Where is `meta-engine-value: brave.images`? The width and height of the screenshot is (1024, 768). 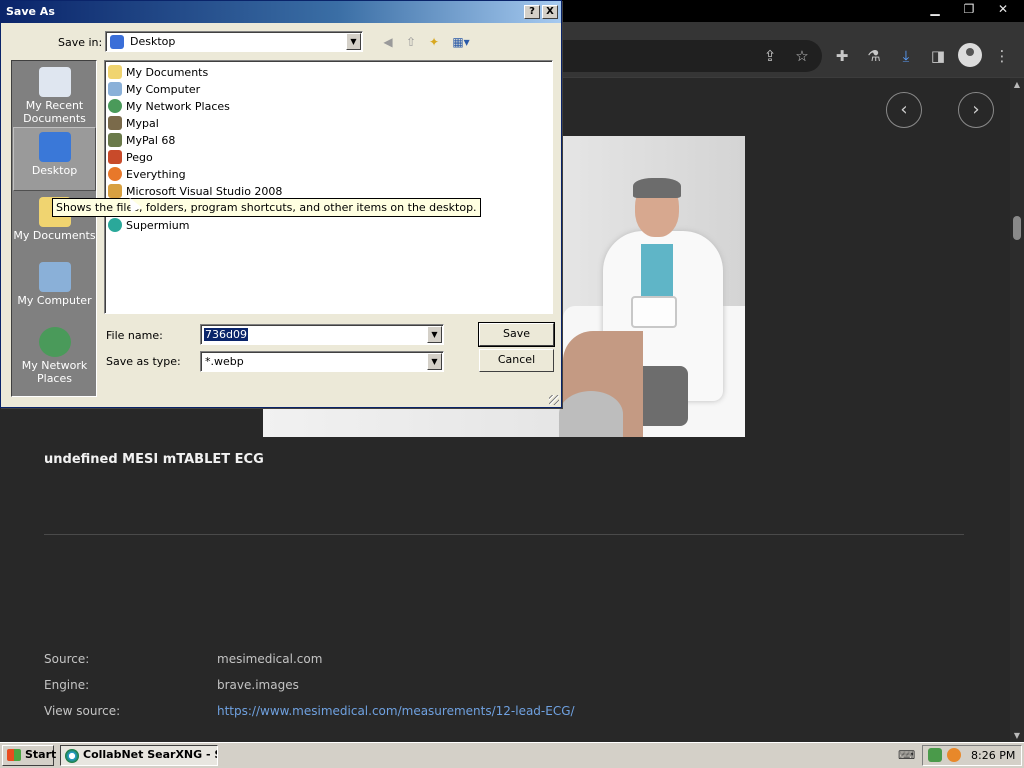
meta-engine-value: brave.images is located at coordinates (258, 685).